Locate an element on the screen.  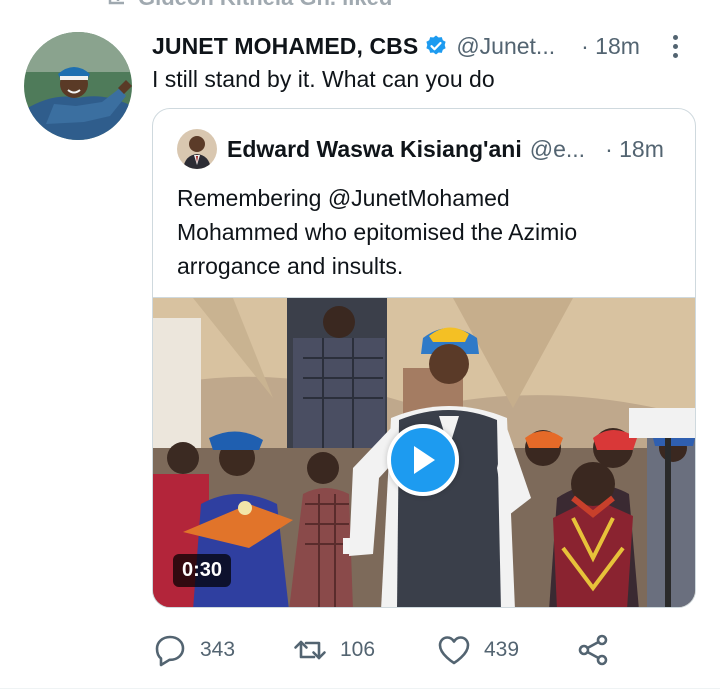
author-name: JUNET MOHAMED, CBS is located at coordinates (285, 46).